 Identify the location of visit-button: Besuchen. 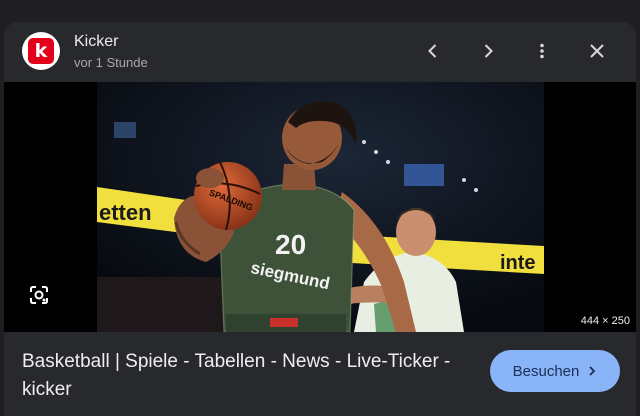
(555, 371).